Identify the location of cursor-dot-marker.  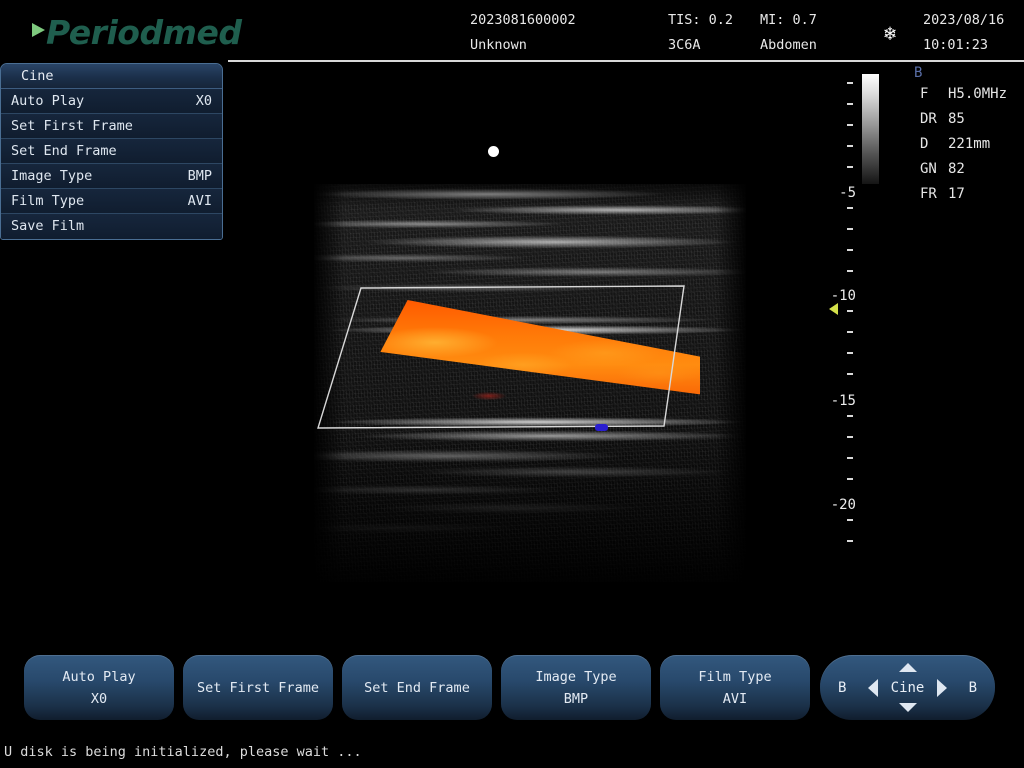
(493, 151).